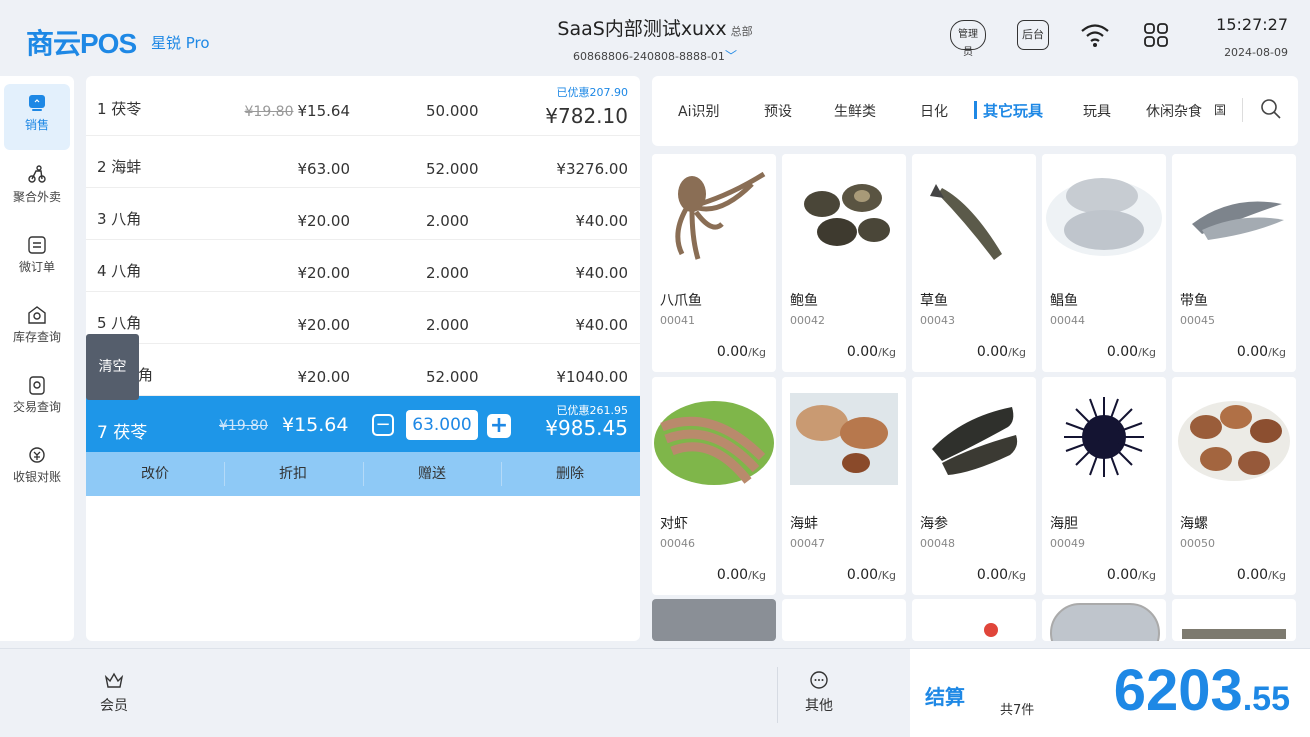 Image resolution: width=1310 pixels, height=737 pixels. Describe the element at coordinates (1097, 111) in the screenshot. I see `category-tab: 玩具` at that location.